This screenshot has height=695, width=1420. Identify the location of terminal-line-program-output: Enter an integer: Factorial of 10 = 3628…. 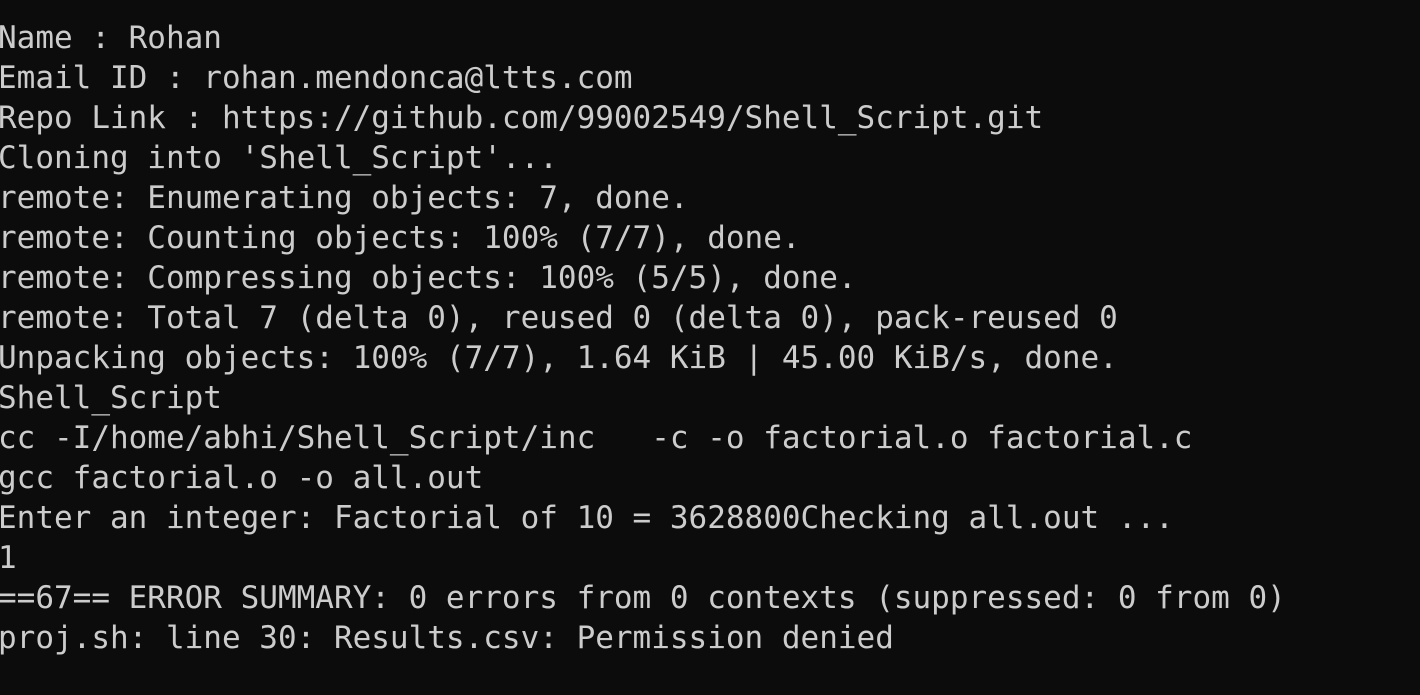
(587, 518).